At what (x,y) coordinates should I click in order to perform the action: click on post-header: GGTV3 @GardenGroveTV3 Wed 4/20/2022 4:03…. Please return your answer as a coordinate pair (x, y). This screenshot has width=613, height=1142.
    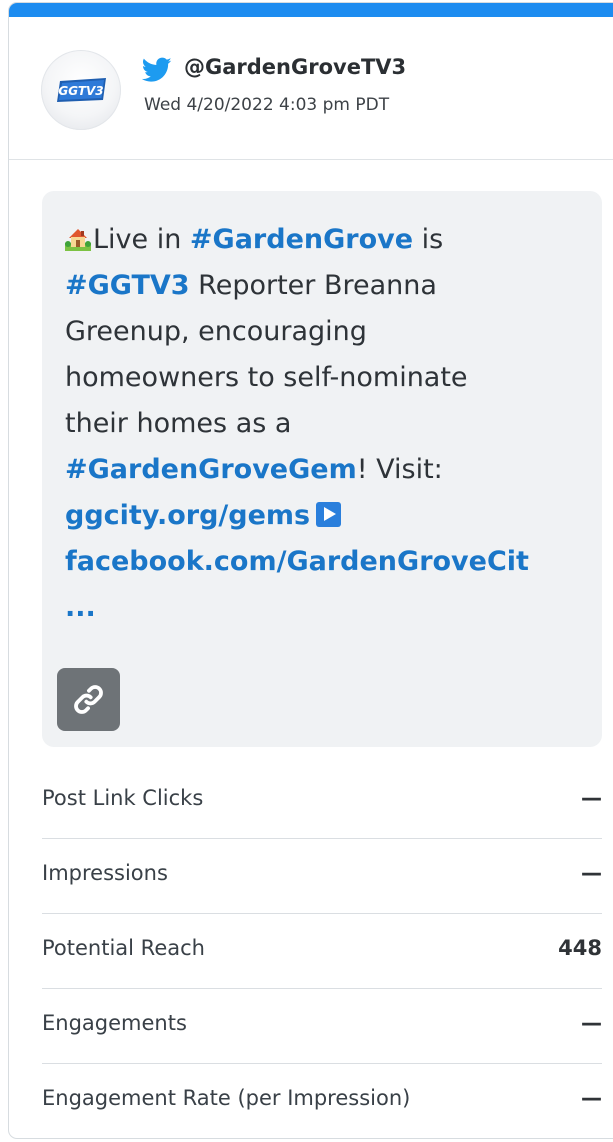
    Looking at the image, I should click on (311, 88).